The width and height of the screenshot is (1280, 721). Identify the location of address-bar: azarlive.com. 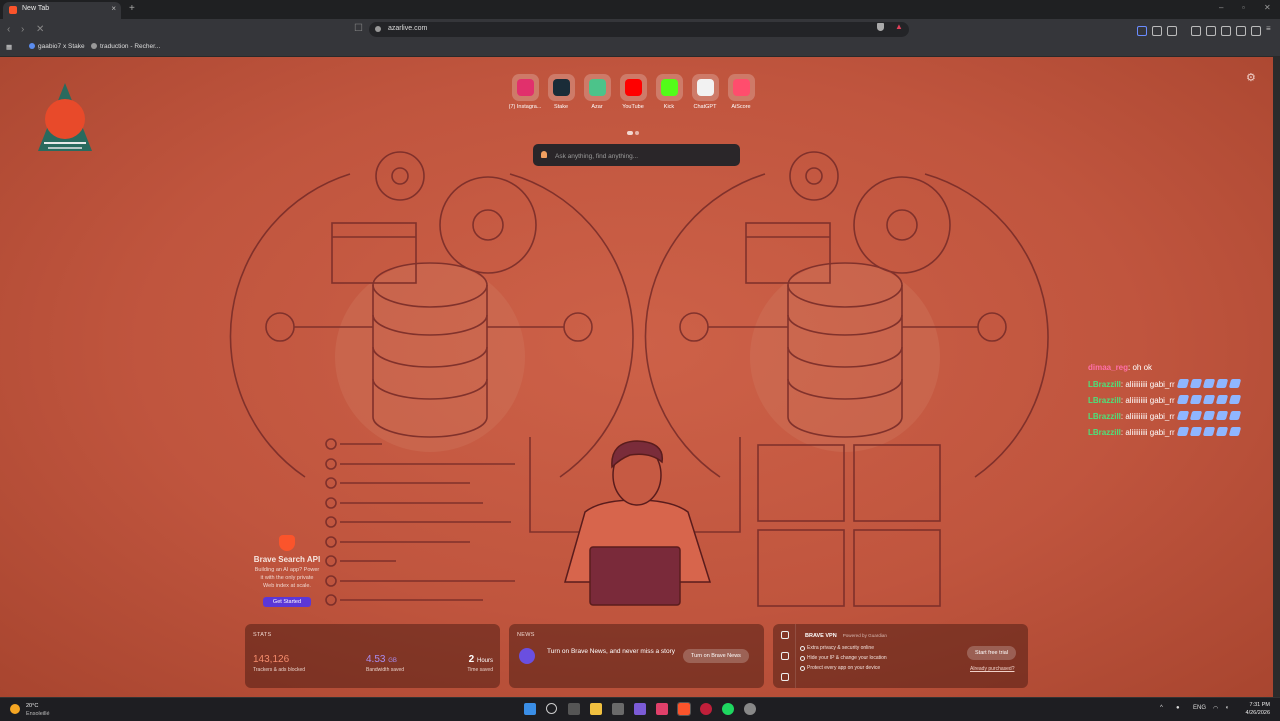
(639, 29).